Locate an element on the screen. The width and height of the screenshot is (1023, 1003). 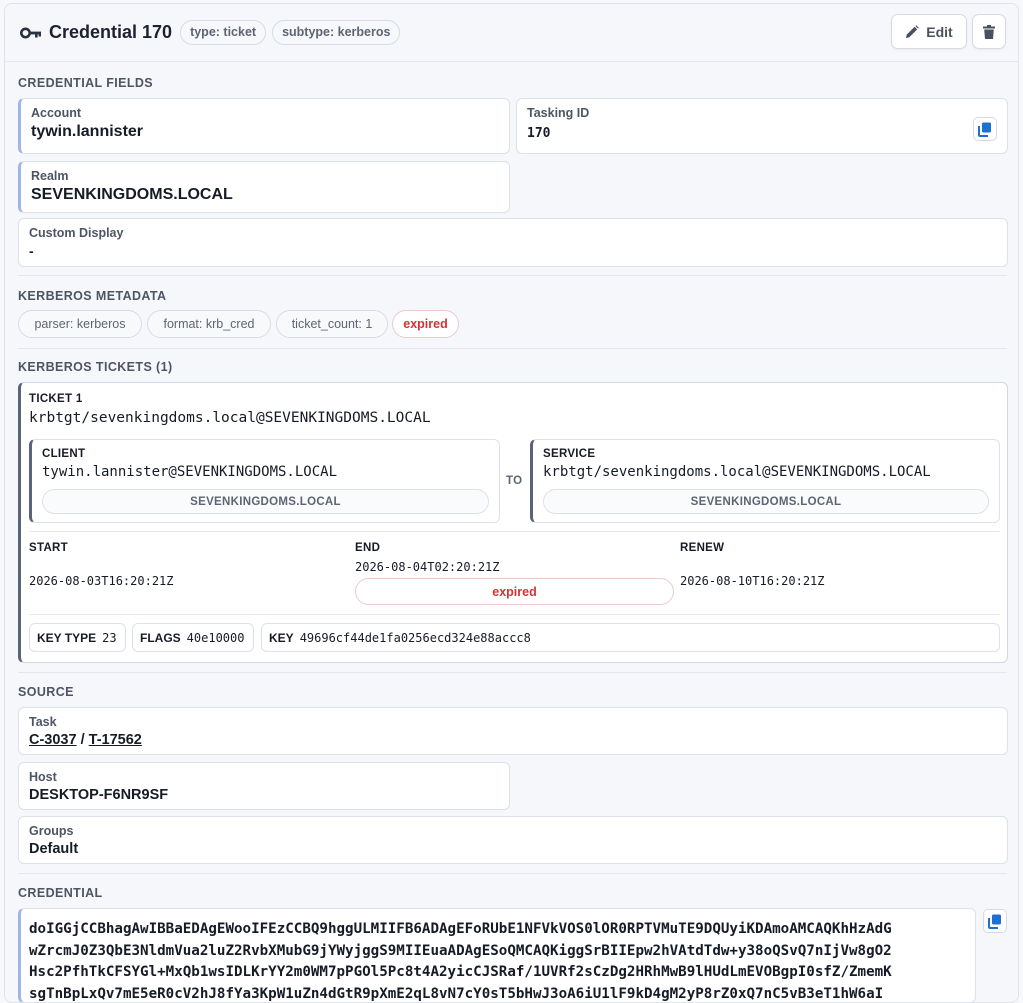
realm-label: Realm is located at coordinates (265, 176).